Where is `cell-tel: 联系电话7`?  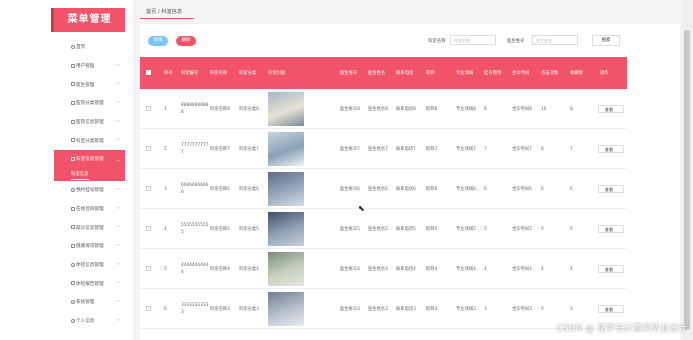 cell-tel: 联系电话7 is located at coordinates (406, 149).